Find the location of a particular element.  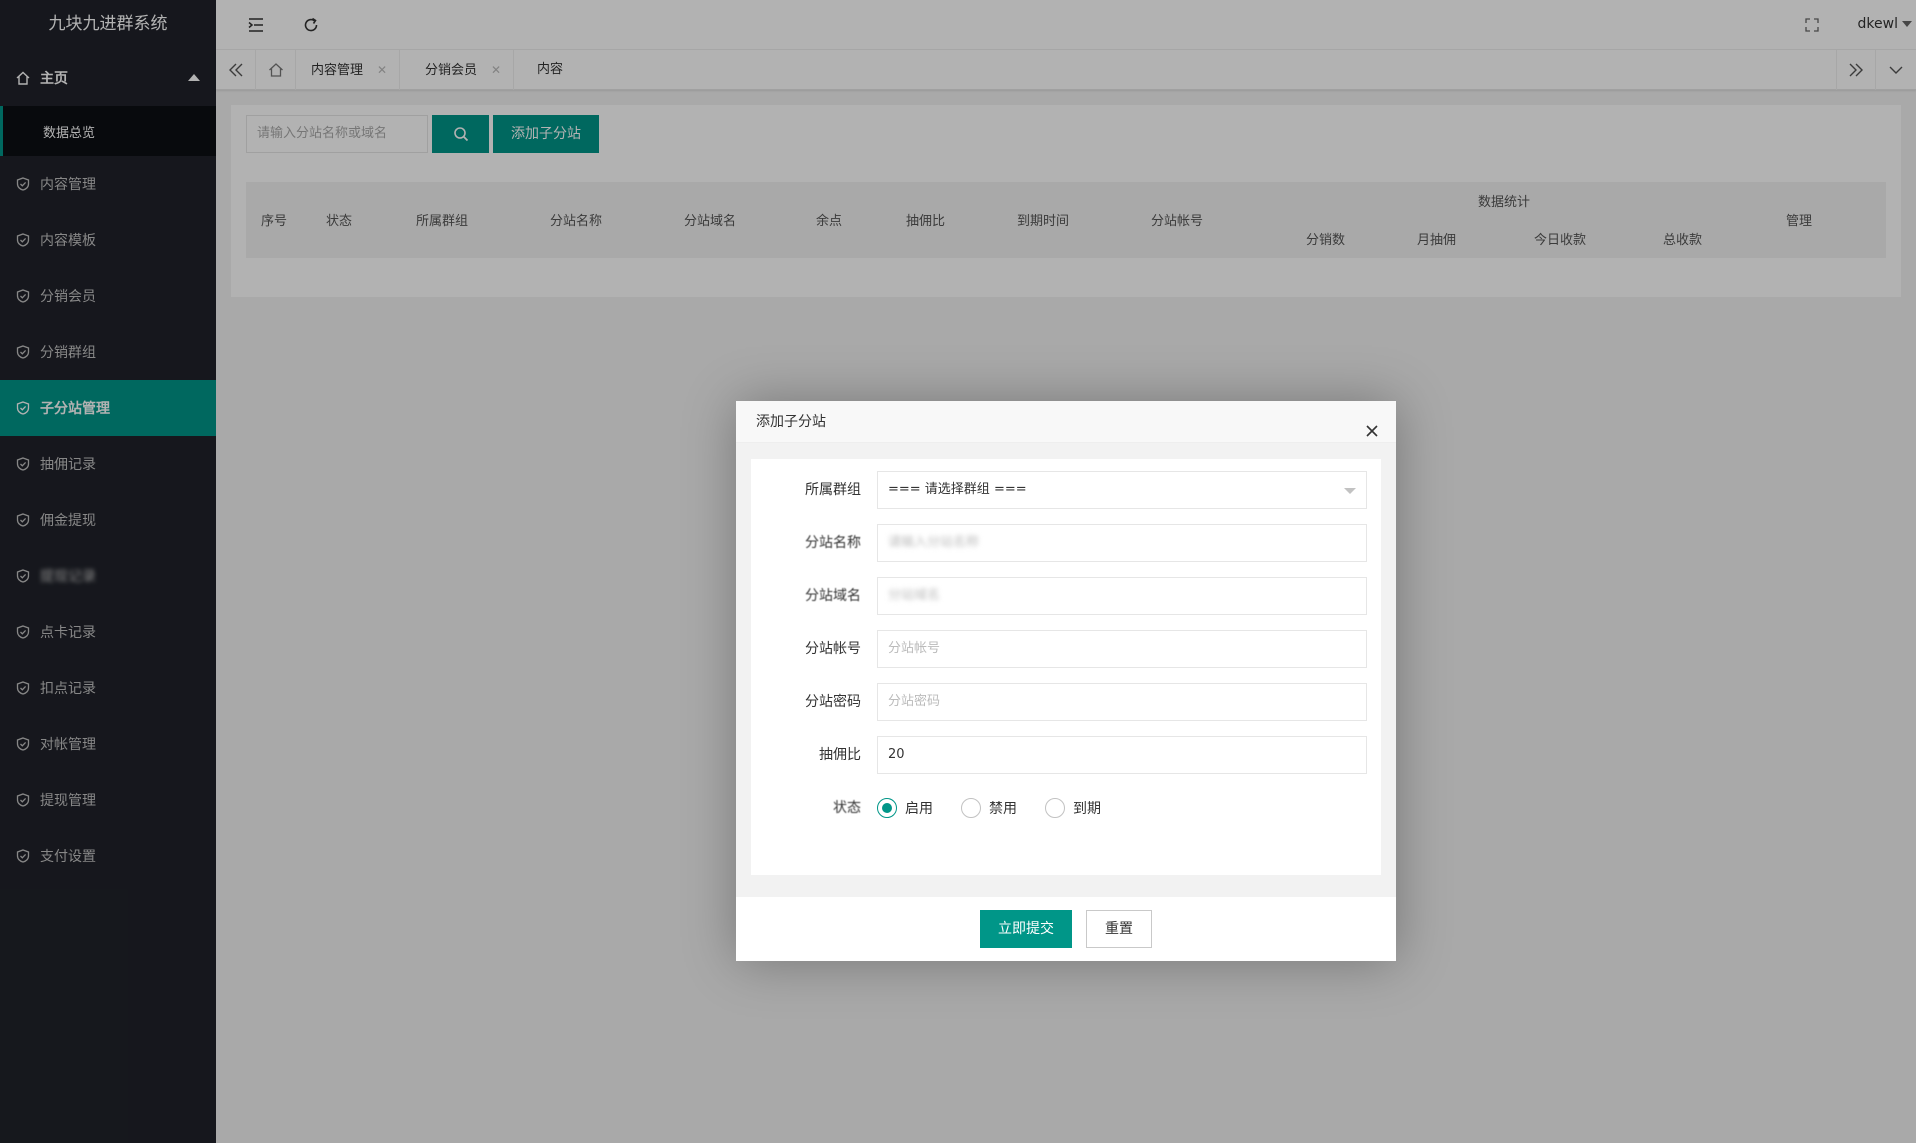

form-row-ratio: 抽佣比 20 is located at coordinates (1066, 755).